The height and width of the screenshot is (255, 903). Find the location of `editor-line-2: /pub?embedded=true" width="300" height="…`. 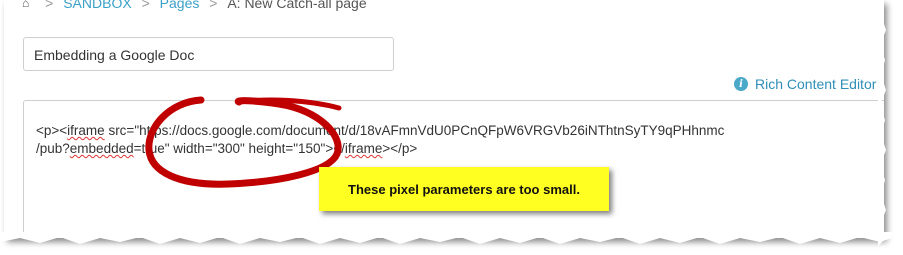

editor-line-2: /pub?embedded=true" width="300" height="… is located at coordinates (226, 148).